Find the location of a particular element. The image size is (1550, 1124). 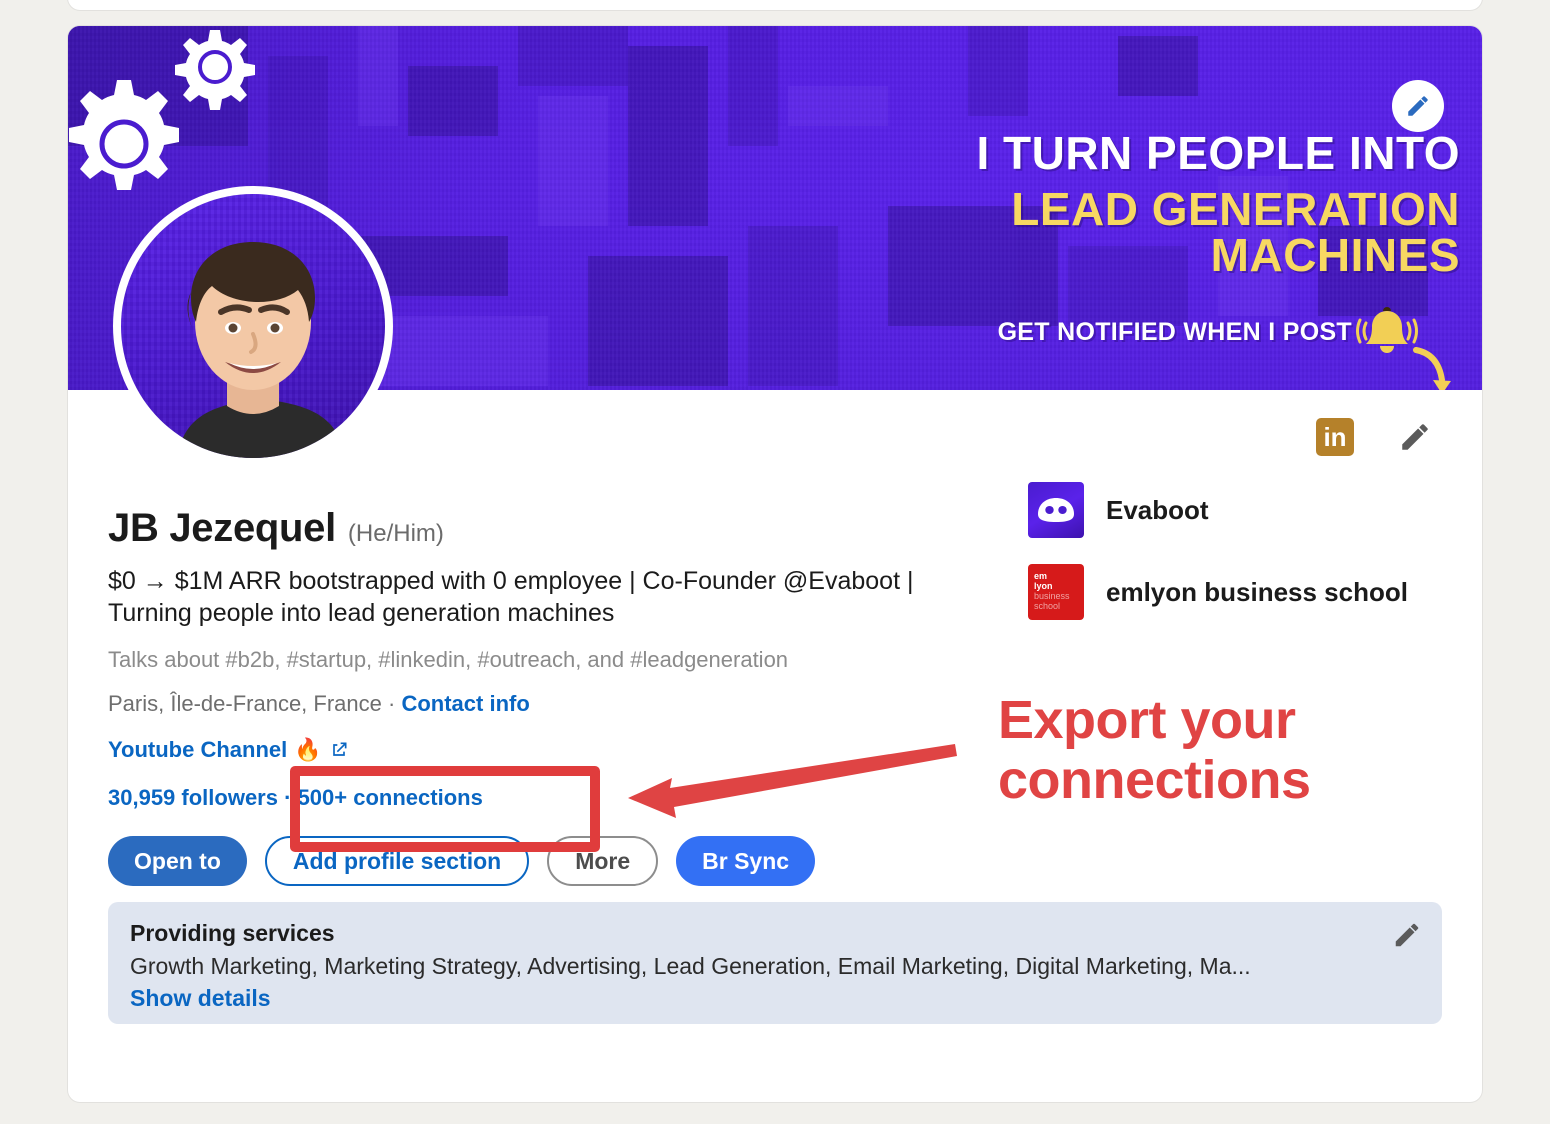

location-text: Paris, Île-de-France, France is located at coordinates (245, 703).